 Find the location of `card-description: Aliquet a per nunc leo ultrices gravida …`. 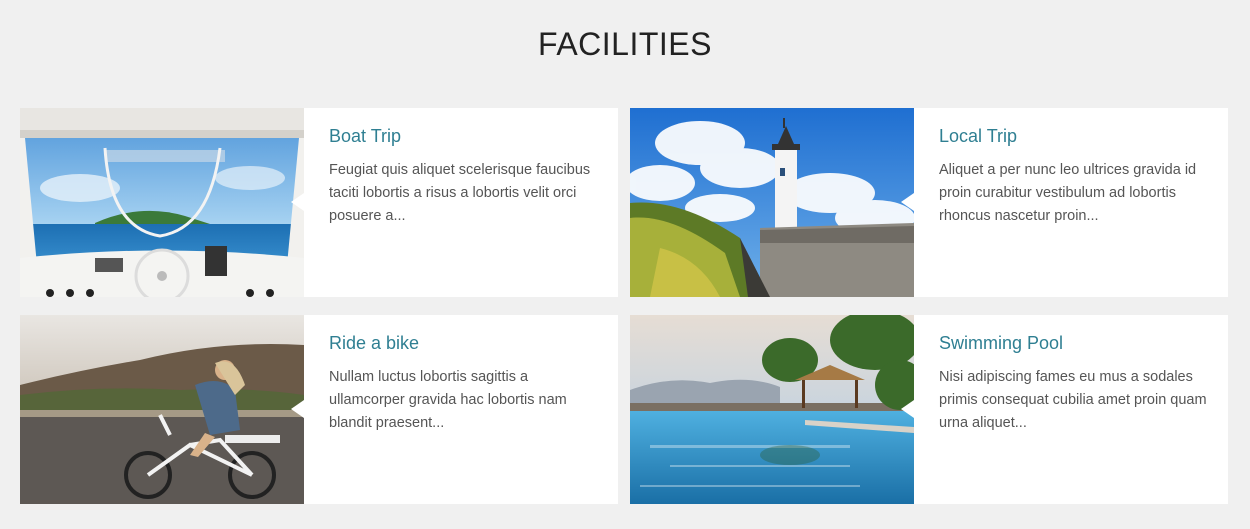

card-description: Aliquet a per nunc leo ultrices gravida … is located at coordinates (1068, 193).